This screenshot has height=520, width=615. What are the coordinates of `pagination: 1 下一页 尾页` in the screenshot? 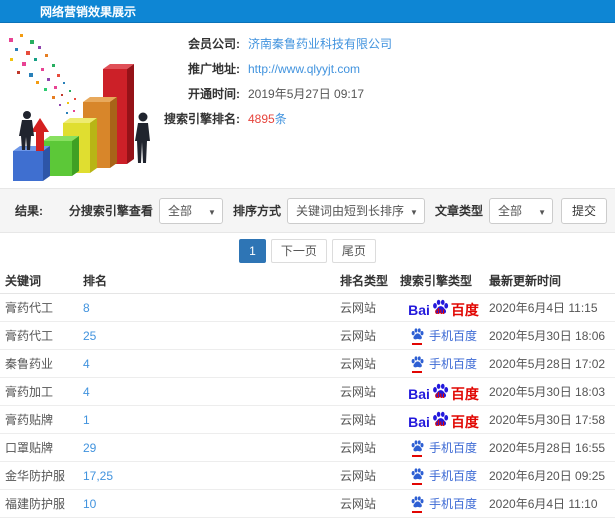 It's located at (307, 250).